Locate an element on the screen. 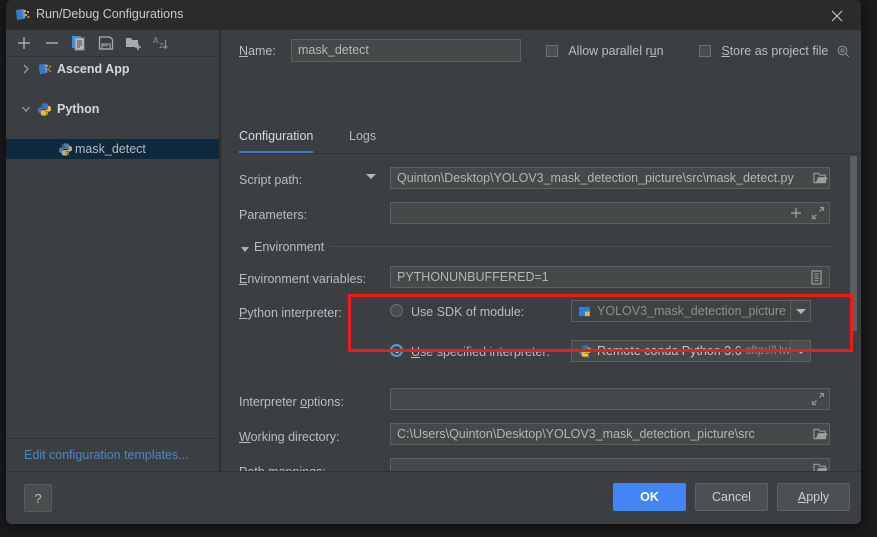 The height and width of the screenshot is (537, 877). parameters-insert-macro-button is located at coordinates (796, 214).